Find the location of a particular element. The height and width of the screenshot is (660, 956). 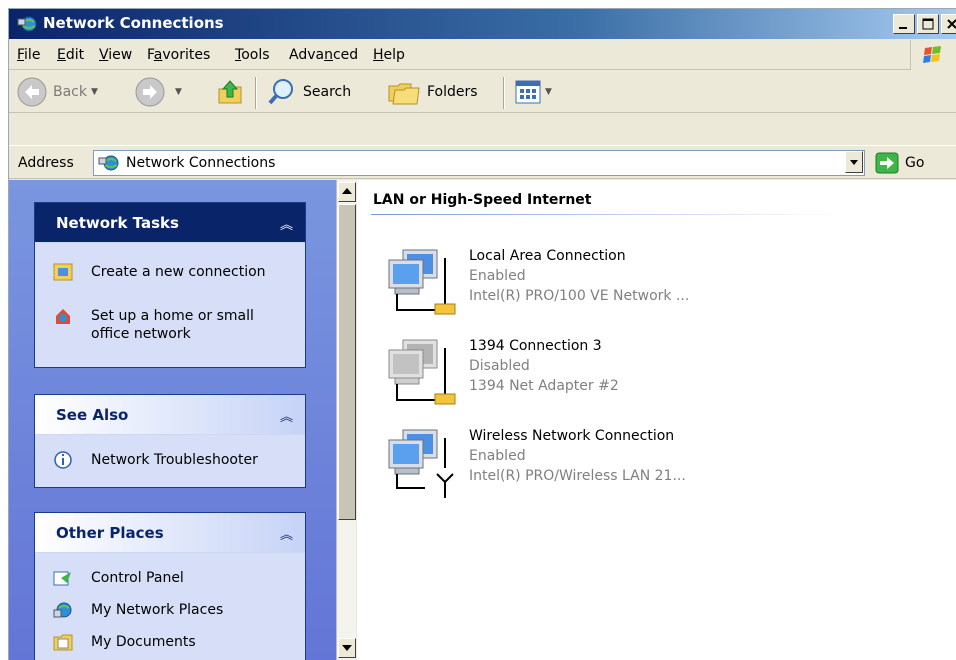

home-network-link: Set up a home or small office network is located at coordinates (172, 325).